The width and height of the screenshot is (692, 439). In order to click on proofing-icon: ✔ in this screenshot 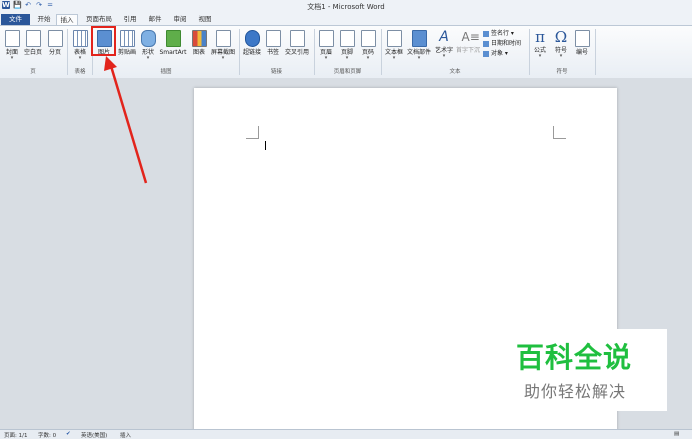, I will do `click(68, 434)`.